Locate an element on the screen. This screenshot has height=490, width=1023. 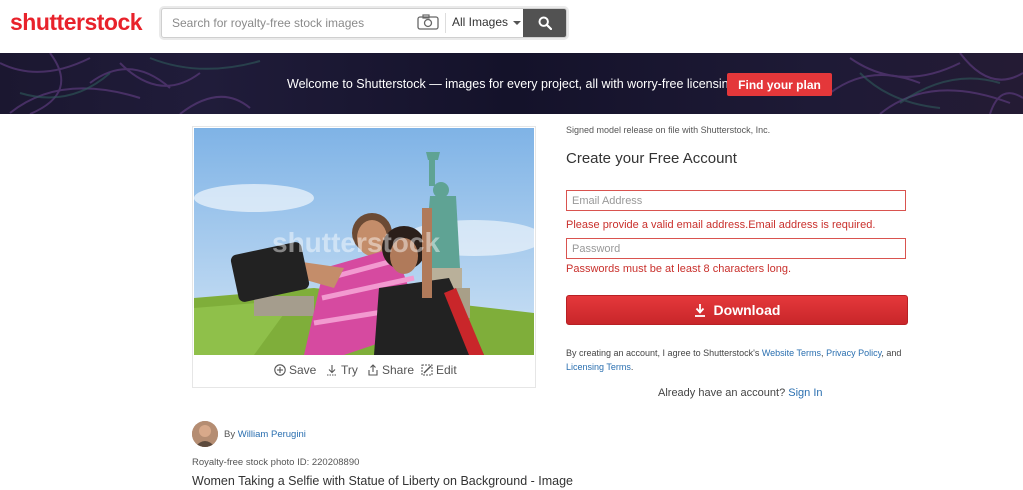
download-button: Download is located at coordinates (737, 310).